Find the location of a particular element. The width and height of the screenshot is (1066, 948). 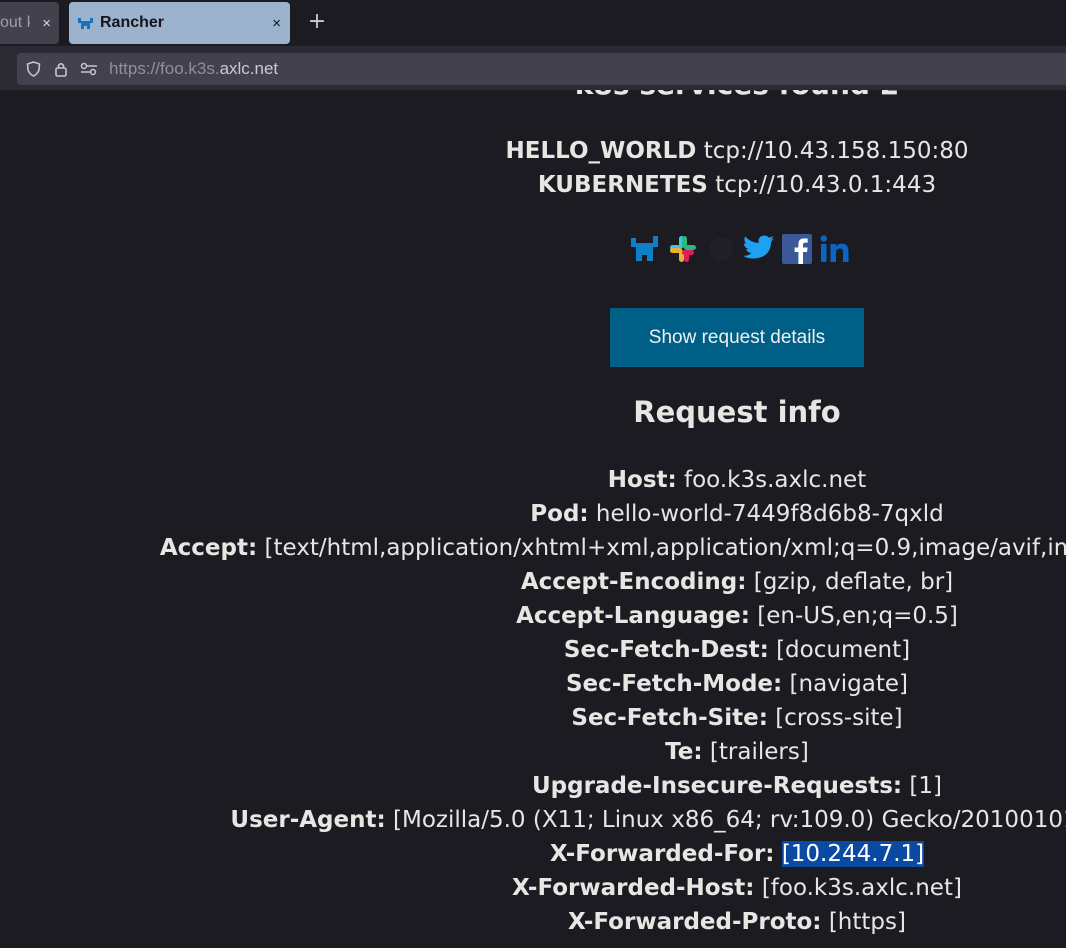

slack-icon is located at coordinates (683, 249).